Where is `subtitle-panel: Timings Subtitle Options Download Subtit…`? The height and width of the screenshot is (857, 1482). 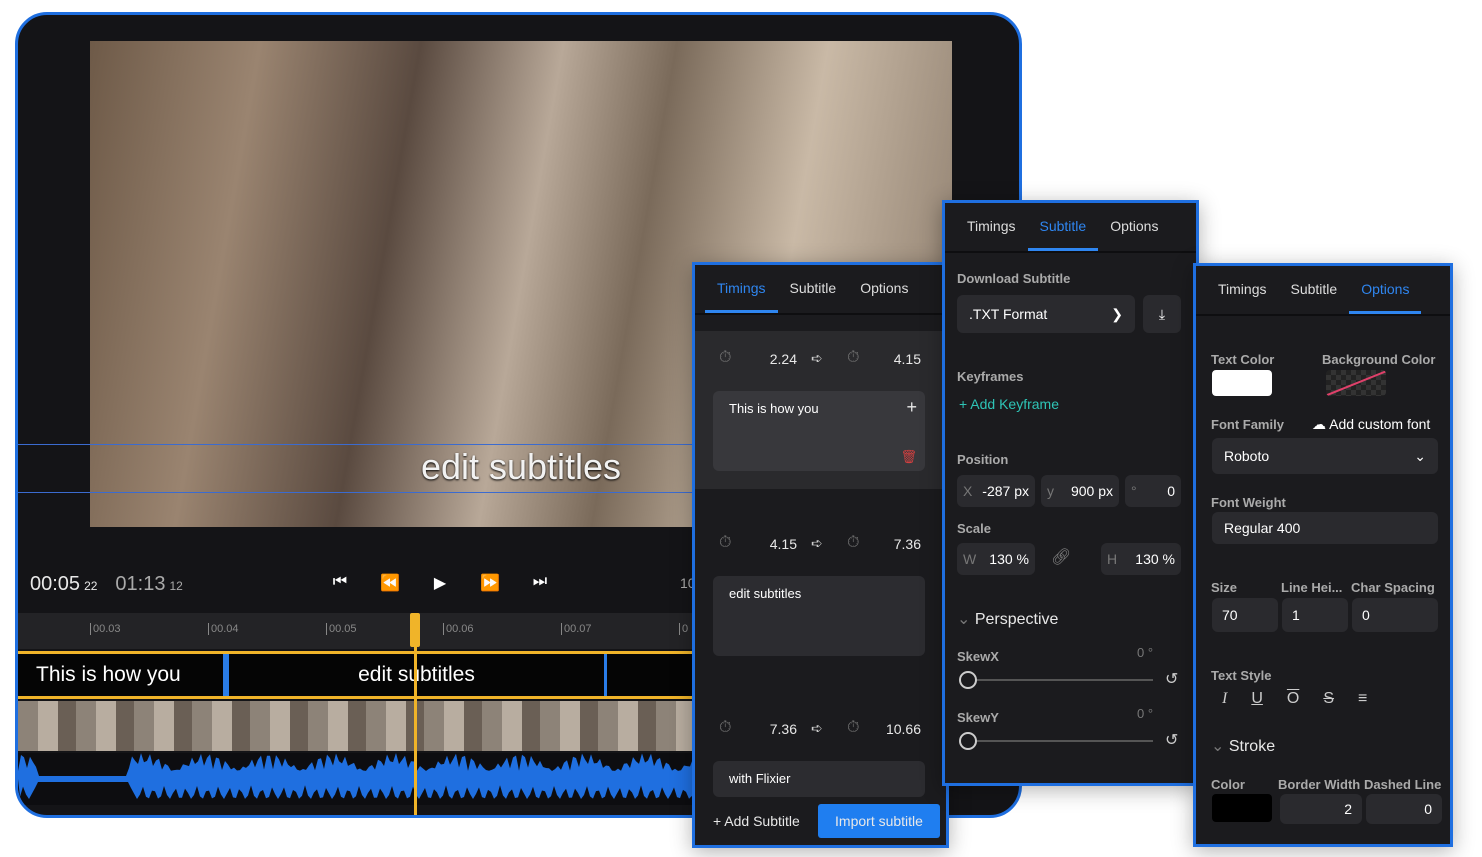
subtitle-panel: Timings Subtitle Options Download Subtit… is located at coordinates (1070, 493).